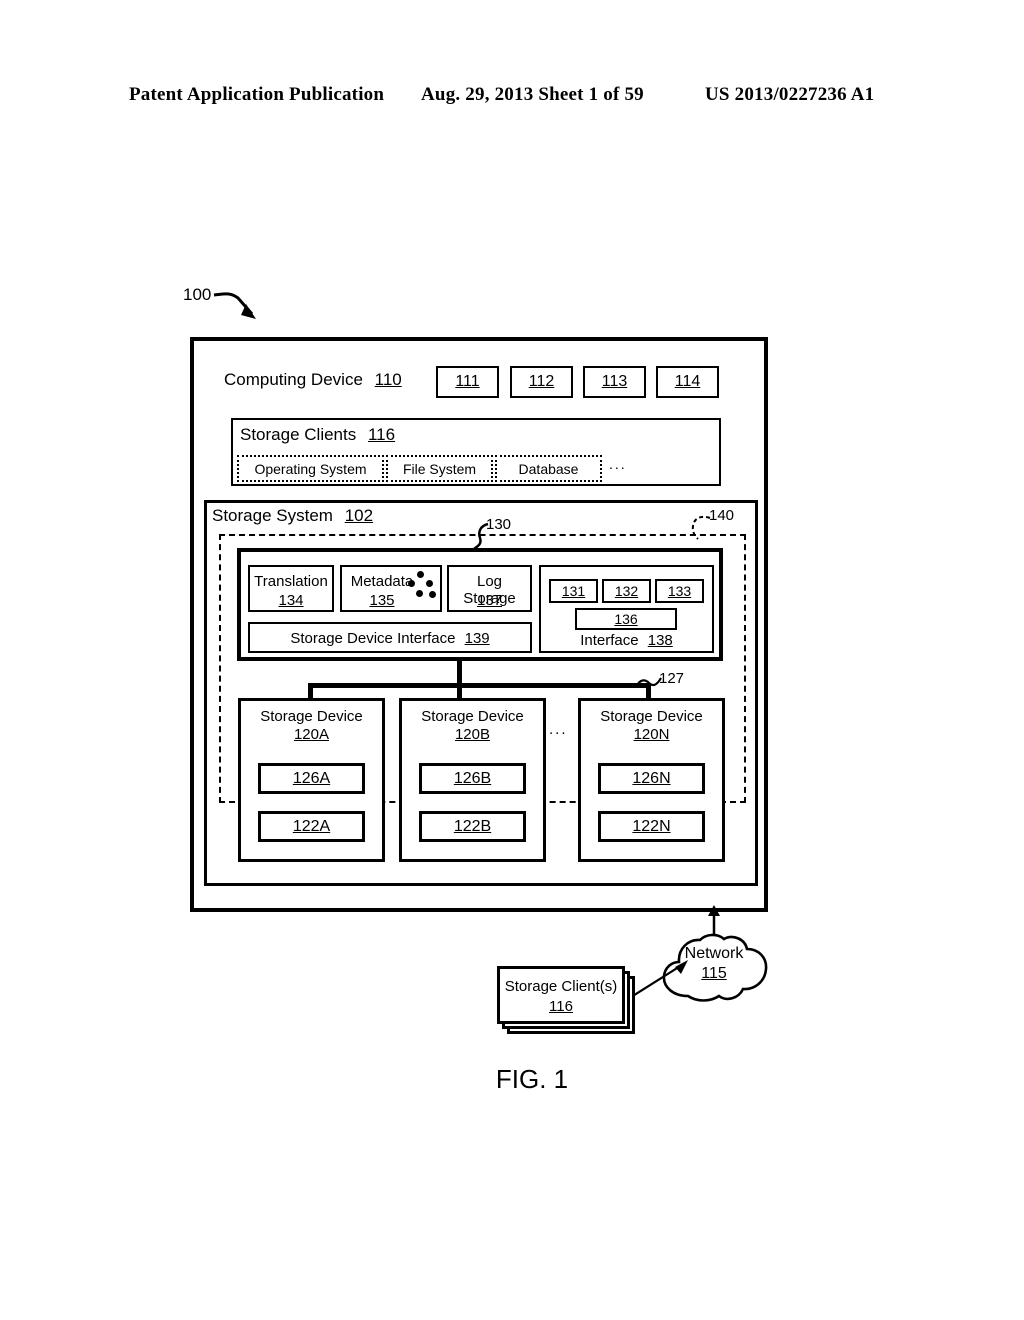  I want to click on ref-132: 132, so click(626, 591).